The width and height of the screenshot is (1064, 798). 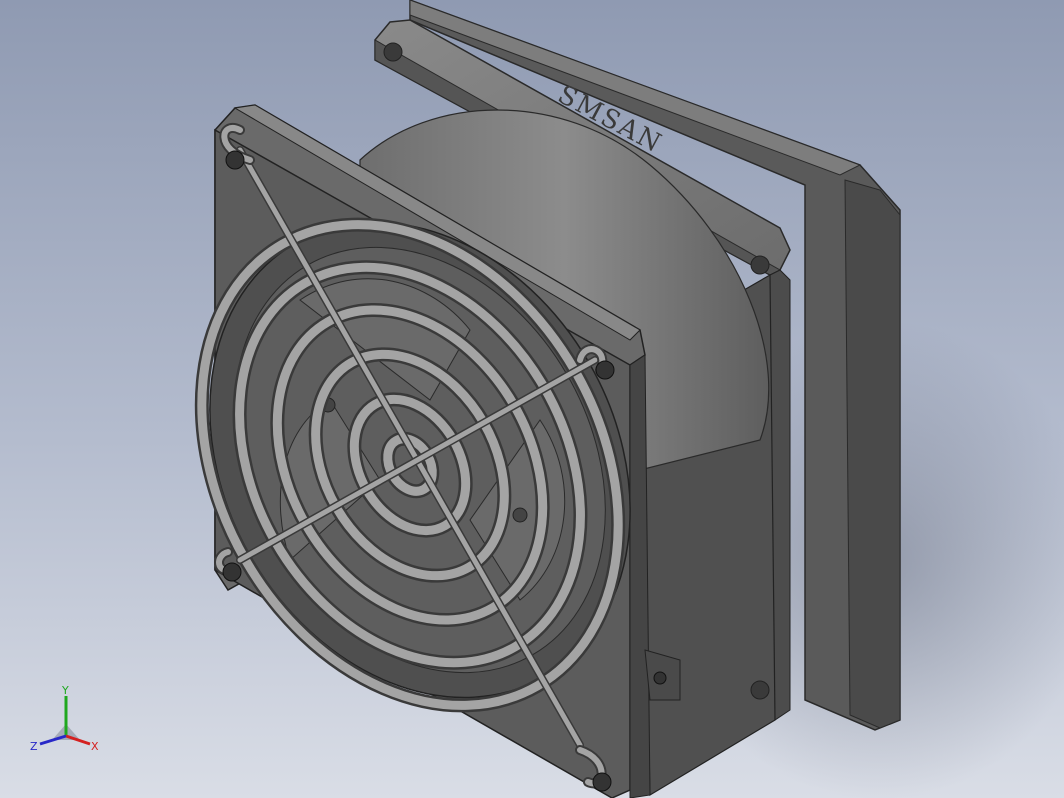 I want to click on front-mount-hole-bottom-right, so click(x=602, y=782).